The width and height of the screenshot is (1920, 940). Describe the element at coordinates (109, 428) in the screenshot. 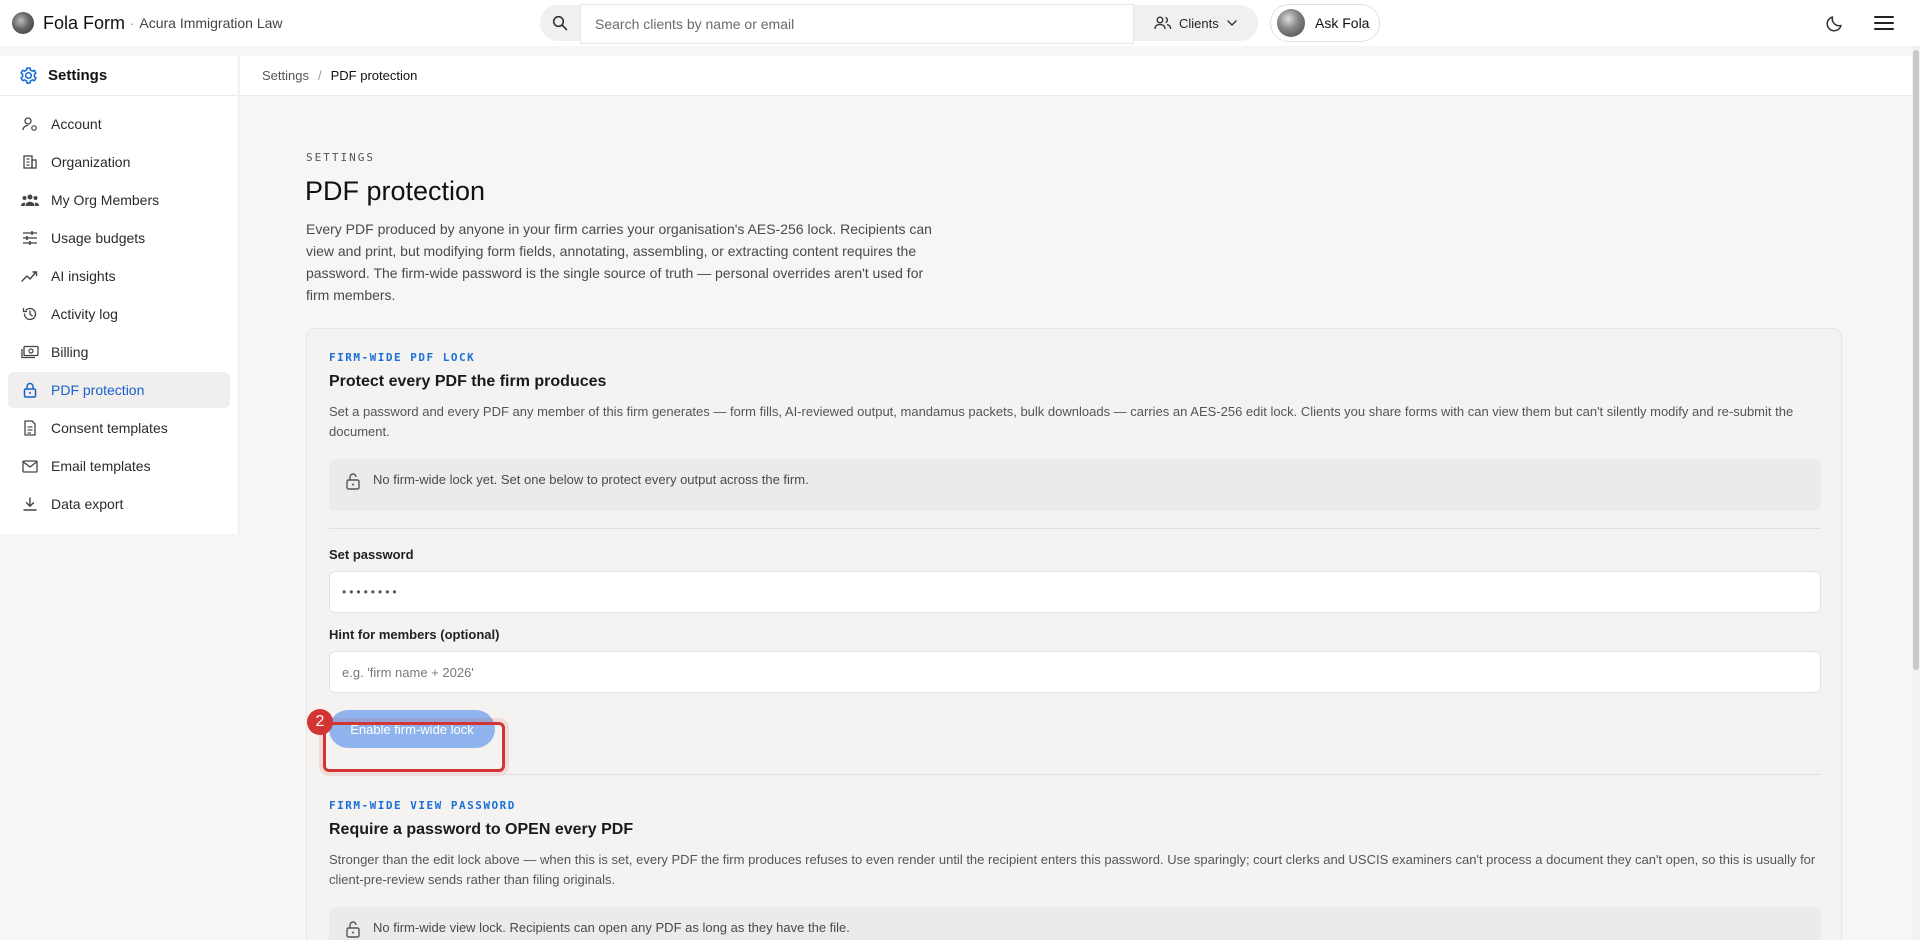

I see `sidebar-item-label: Consent templates` at that location.